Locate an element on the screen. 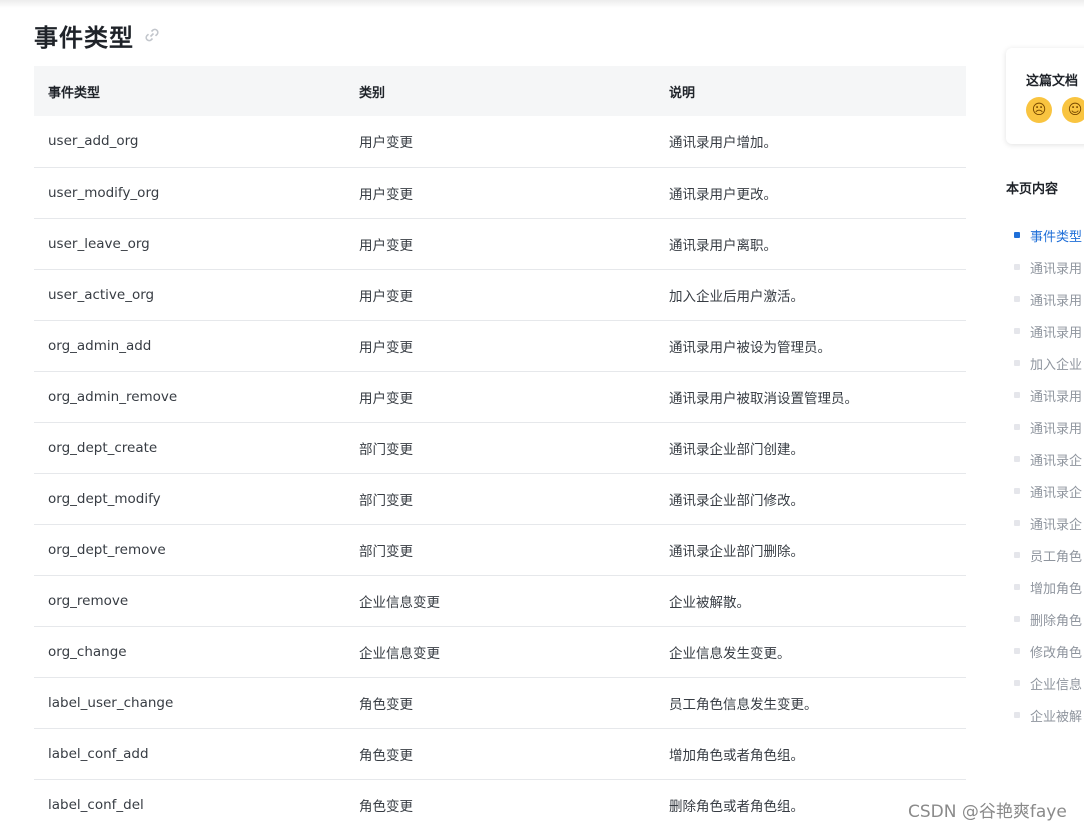 This screenshot has height=828, width=1084. toc-item: 事件类型 is located at coordinates (1045, 235).